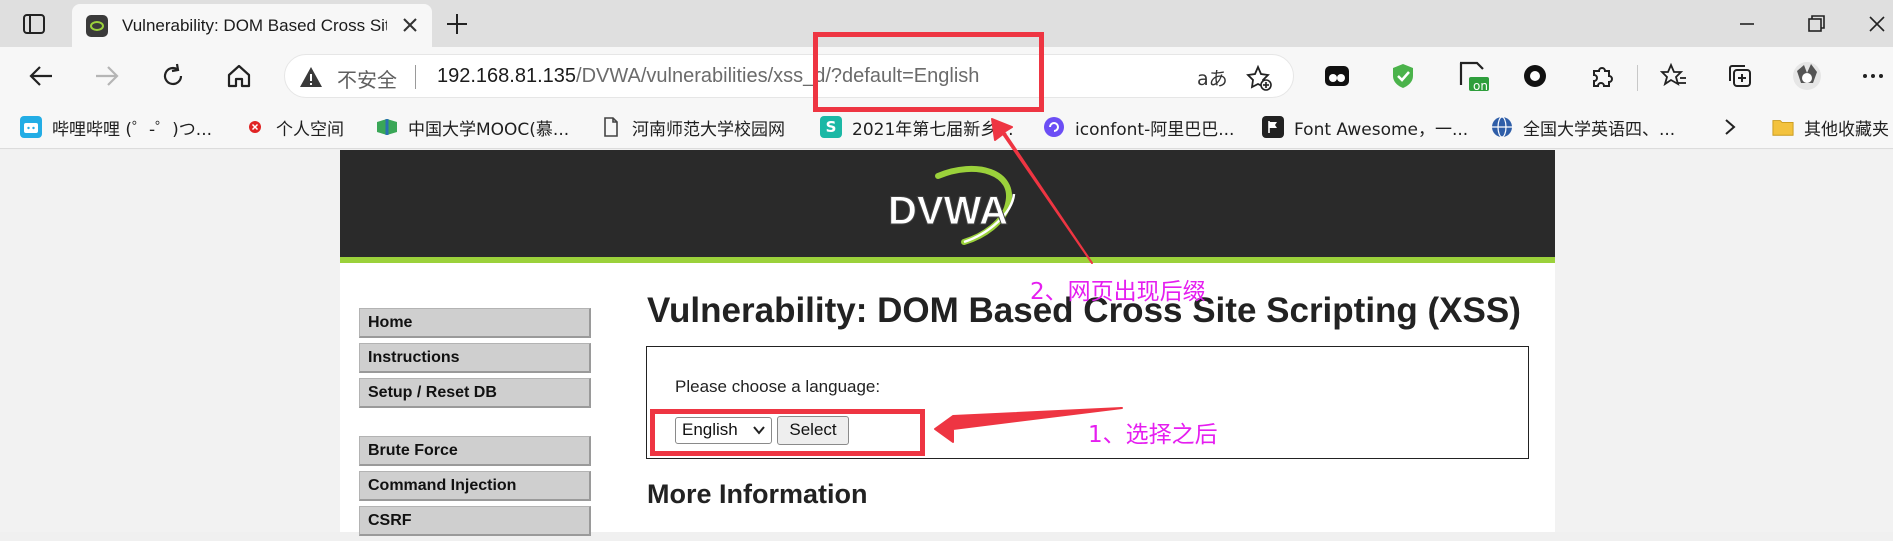 The width and height of the screenshot is (1893, 541). I want to click on shield-check-icon, so click(1403, 76).